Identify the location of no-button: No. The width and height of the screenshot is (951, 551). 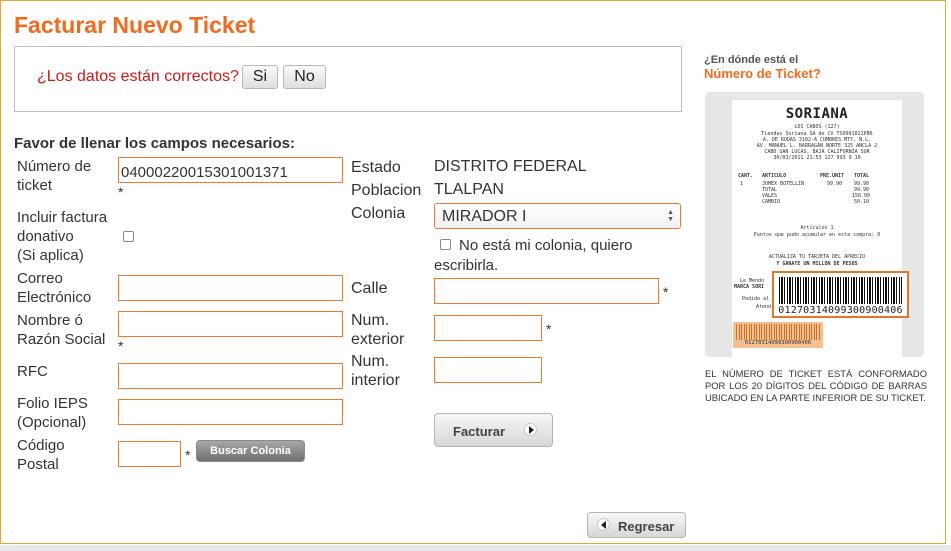
(304, 77).